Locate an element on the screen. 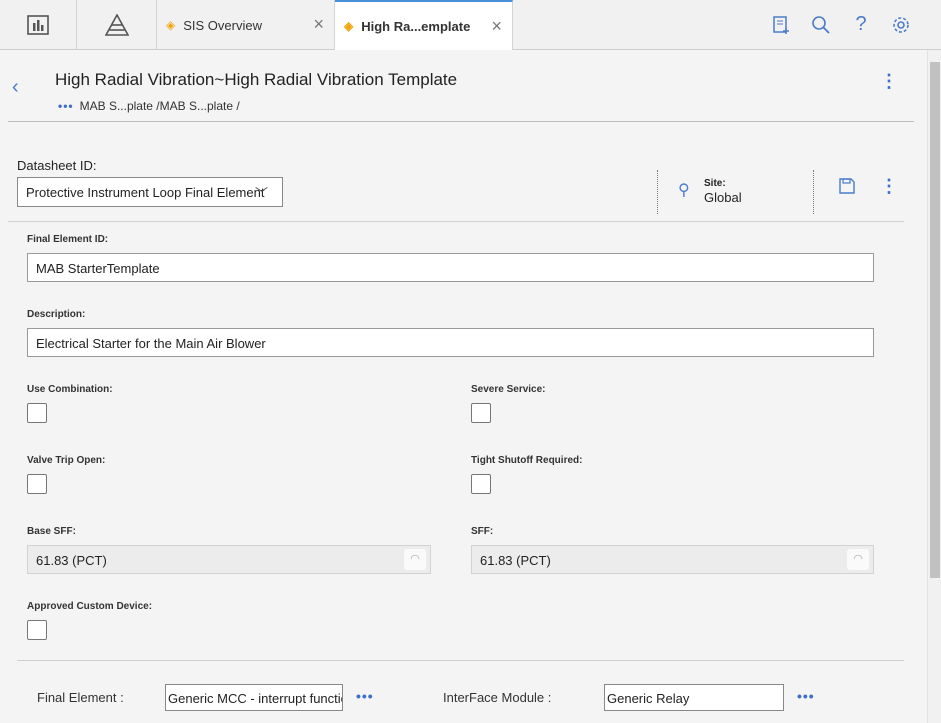 Image resolution: width=941 pixels, height=723 pixels. new-record-icon is located at coordinates (781, 25).